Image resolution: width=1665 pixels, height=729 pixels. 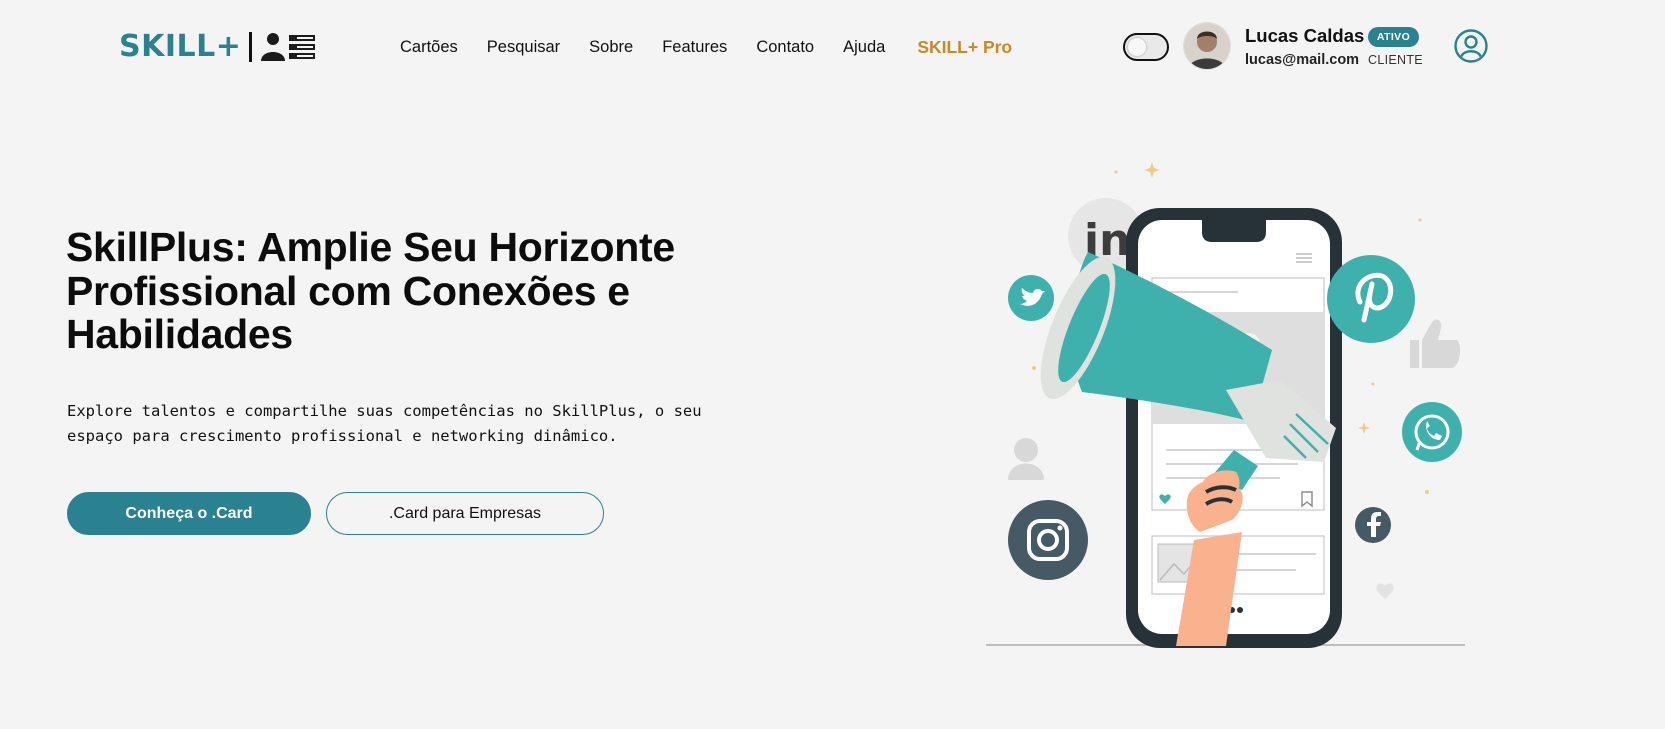 What do you see at coordinates (864, 47) in the screenshot?
I see `nav-item-ajuda: Ajuda` at bounding box center [864, 47].